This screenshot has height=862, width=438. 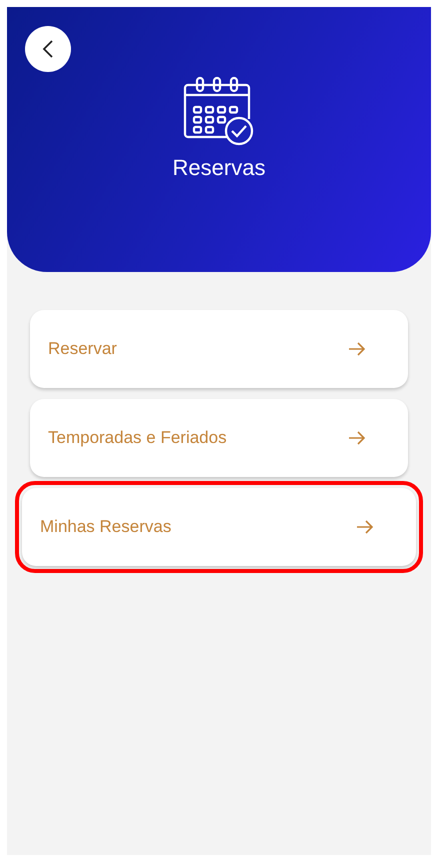 What do you see at coordinates (219, 438) in the screenshot?
I see `menu-item: Temporadas e Feriados` at bounding box center [219, 438].